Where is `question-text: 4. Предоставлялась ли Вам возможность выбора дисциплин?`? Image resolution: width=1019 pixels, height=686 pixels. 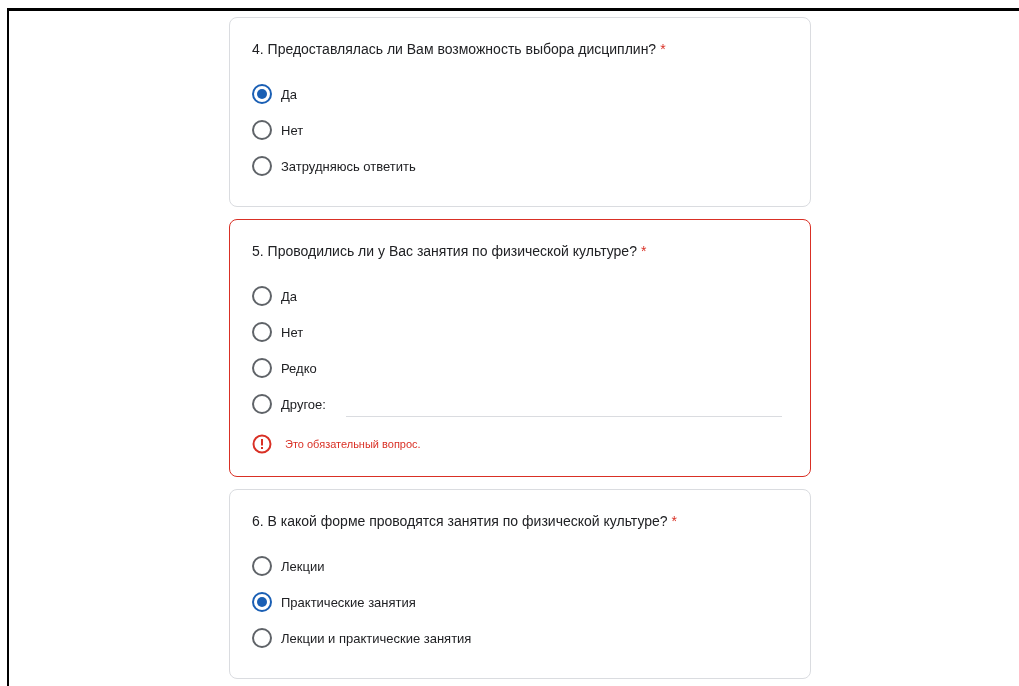
question-text: 4. Предоставлялась ли Вам возможность выбора дисциплин? is located at coordinates (454, 49).